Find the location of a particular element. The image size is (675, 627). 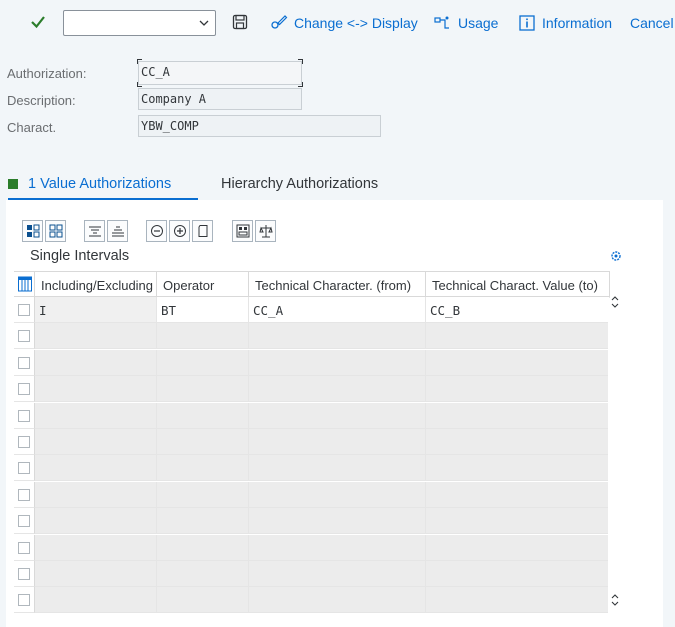

balance-button is located at coordinates (265, 231).